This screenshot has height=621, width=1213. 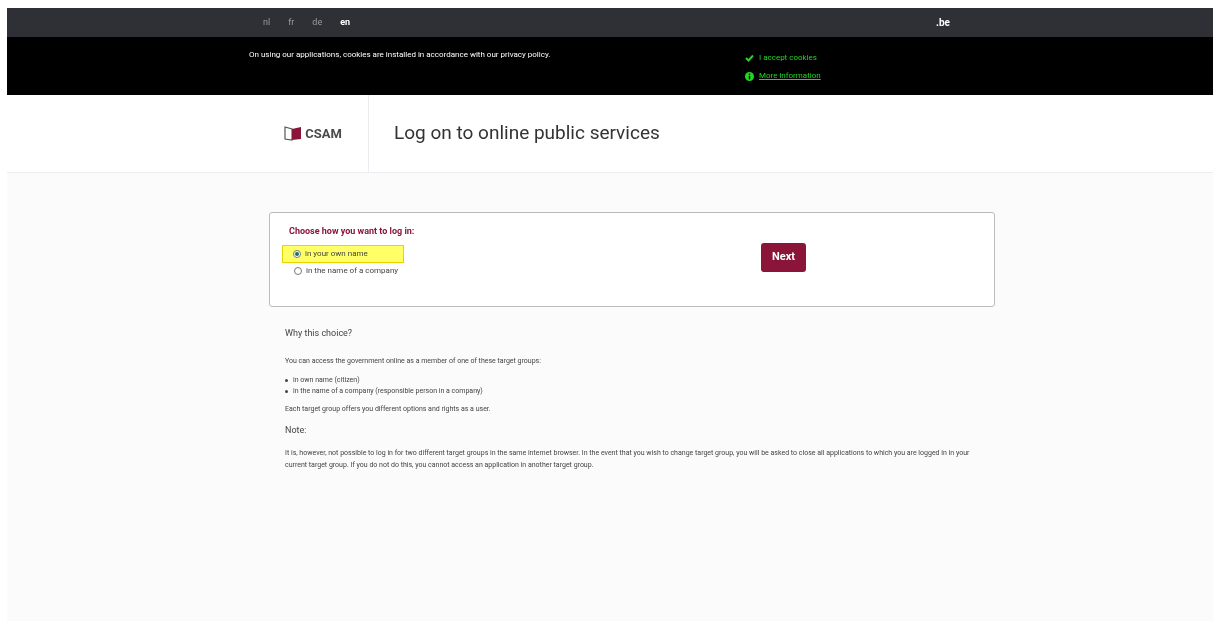 I want to click on more-information-link: More information, so click(x=790, y=76).